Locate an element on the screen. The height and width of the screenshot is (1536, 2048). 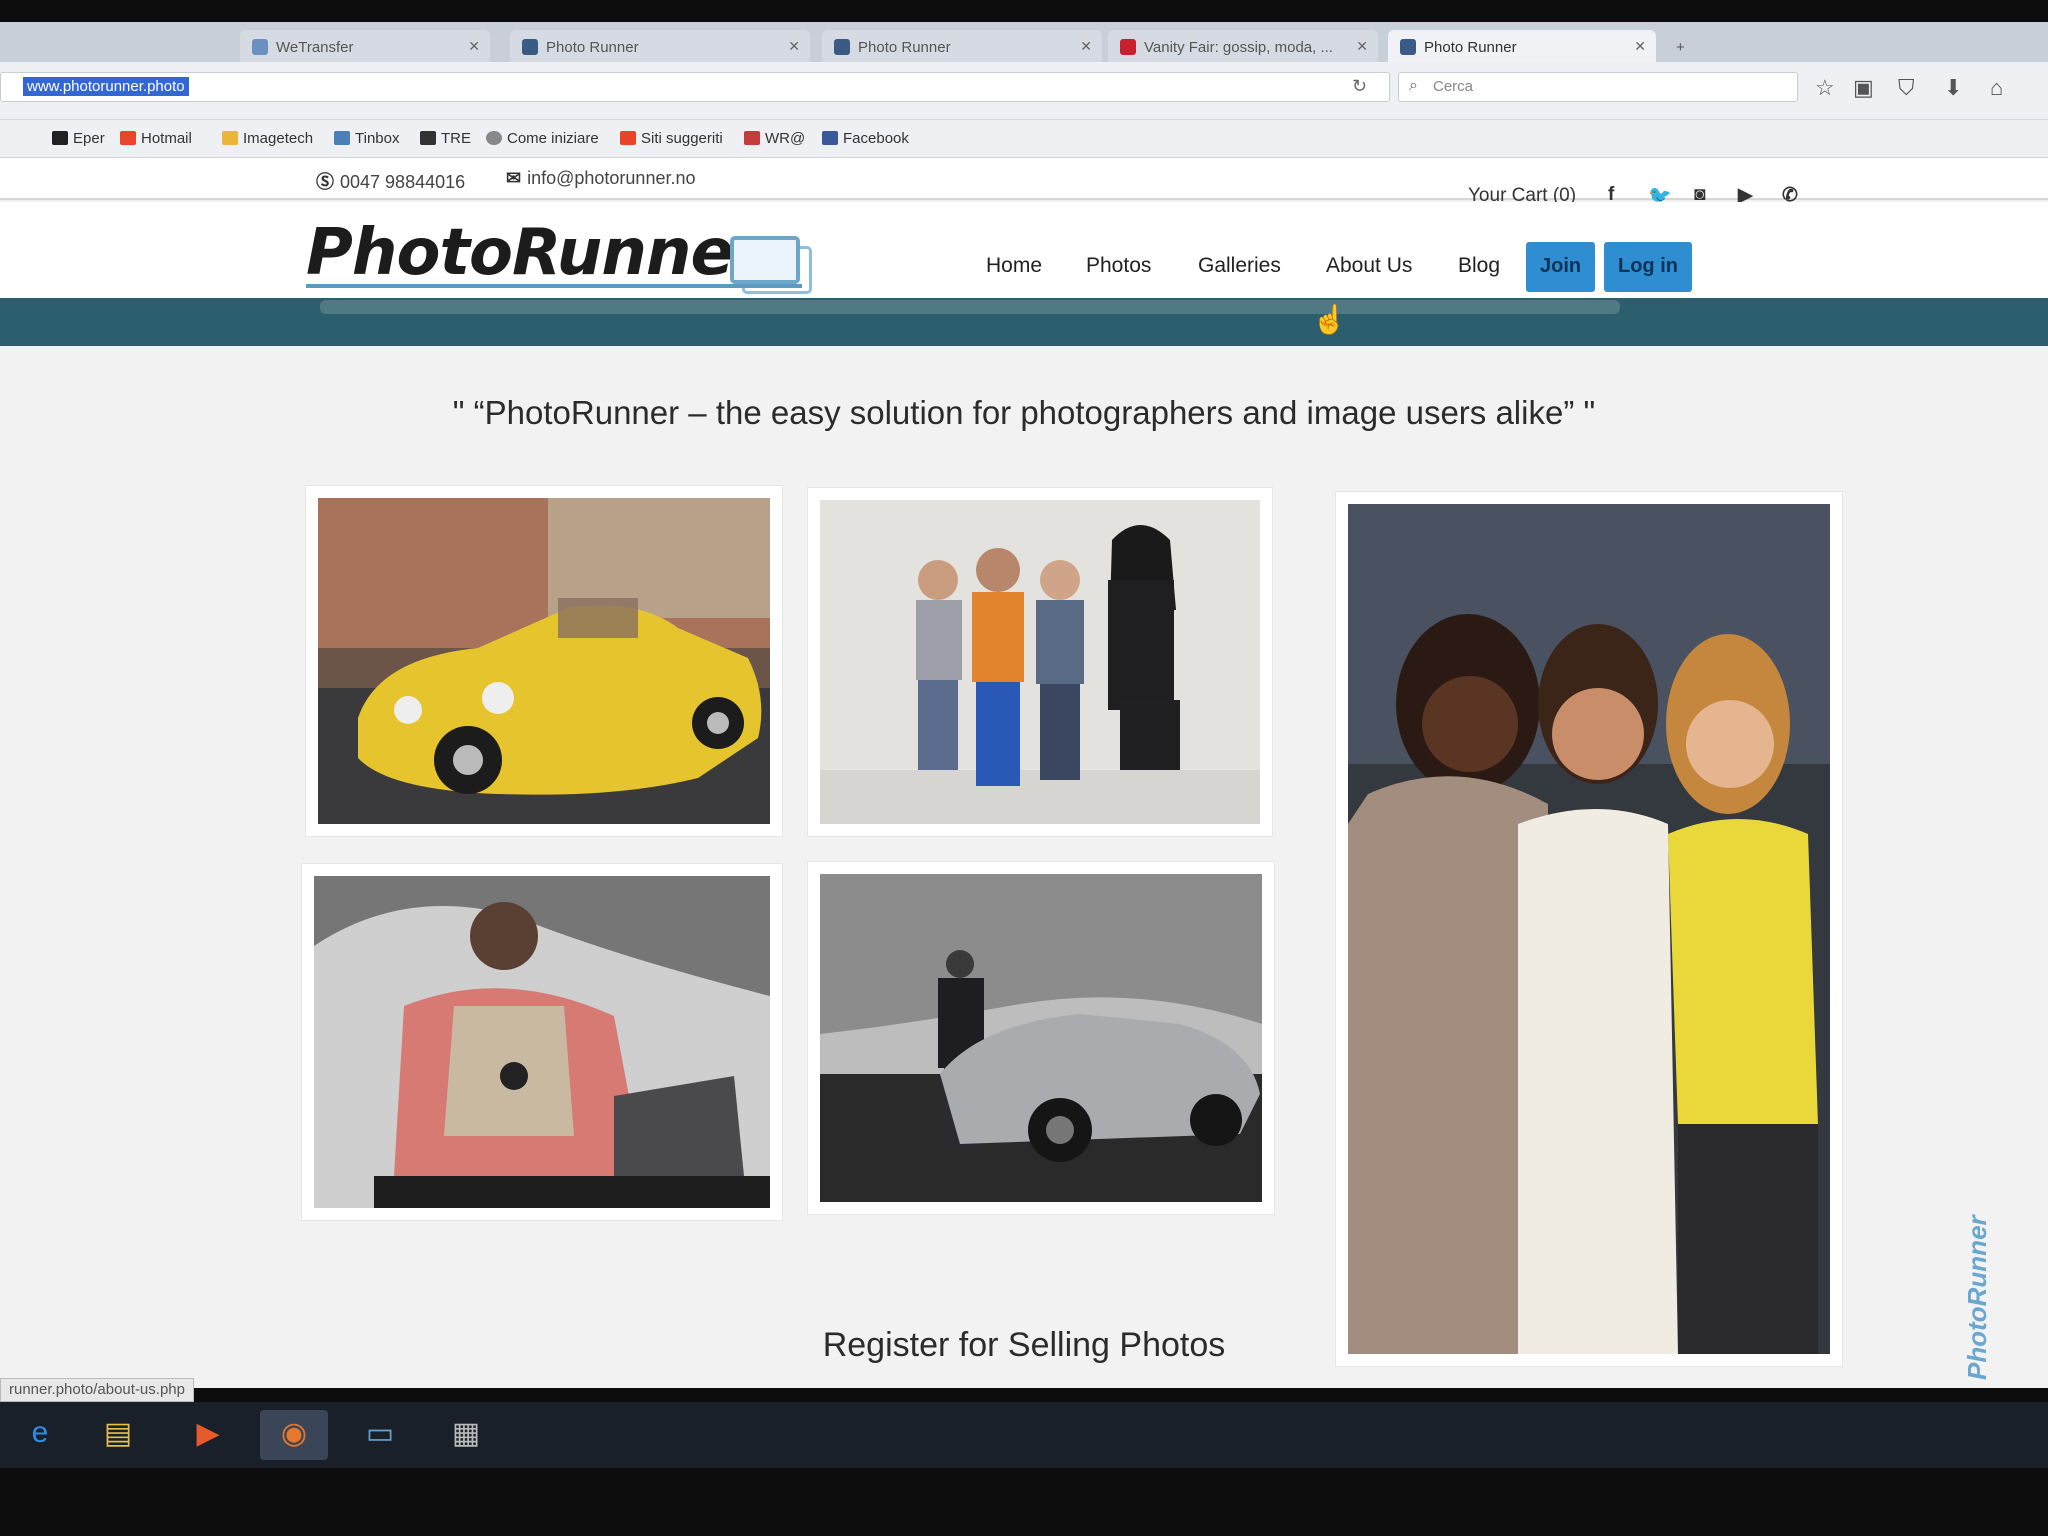
join-button: Join is located at coordinates (1561, 267).